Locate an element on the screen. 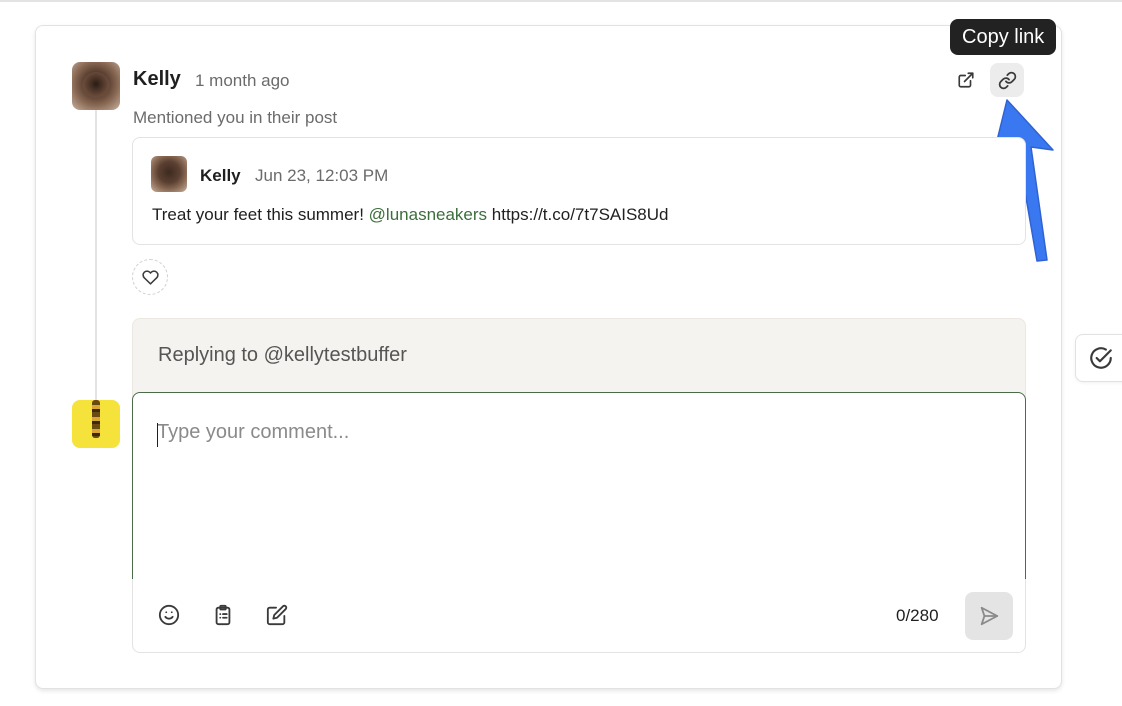  top-divider is located at coordinates (561, 1).